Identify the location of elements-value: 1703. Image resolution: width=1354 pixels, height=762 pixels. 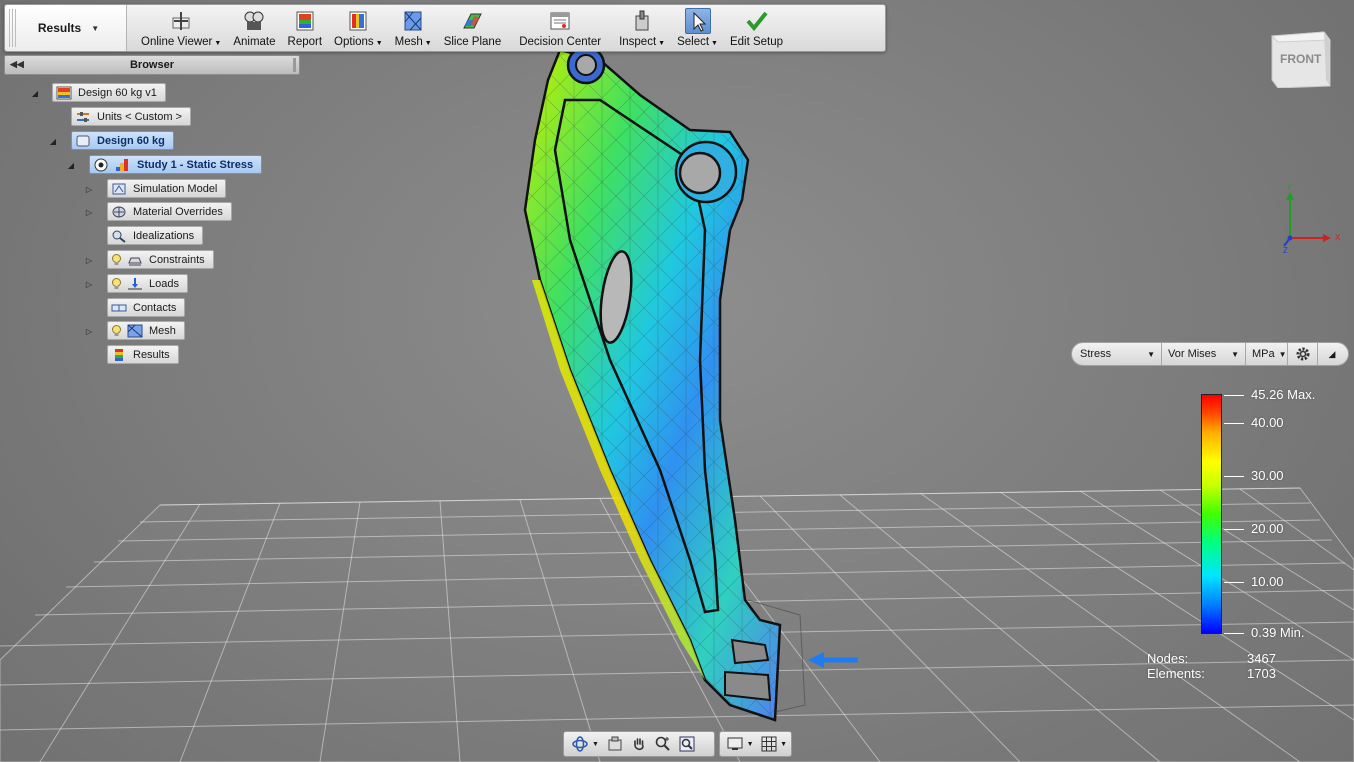
(1261, 673).